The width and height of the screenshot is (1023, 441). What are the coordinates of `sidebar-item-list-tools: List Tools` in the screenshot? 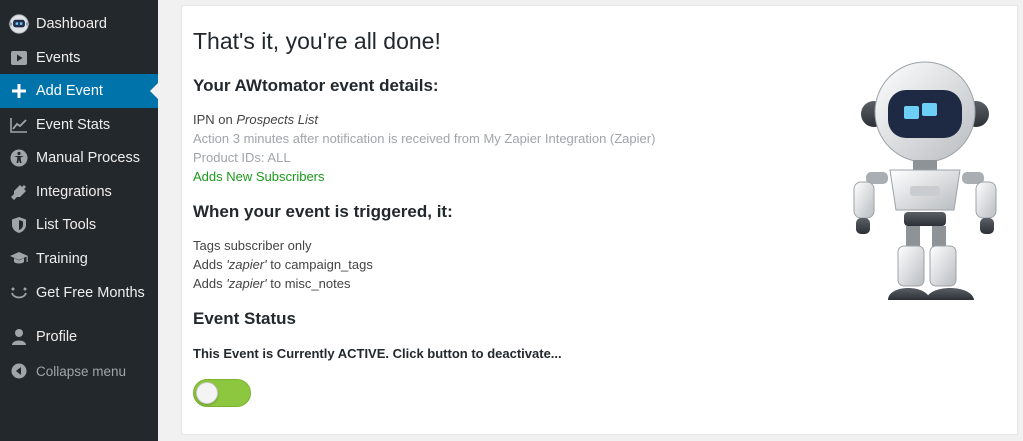 It's located at (79, 225).